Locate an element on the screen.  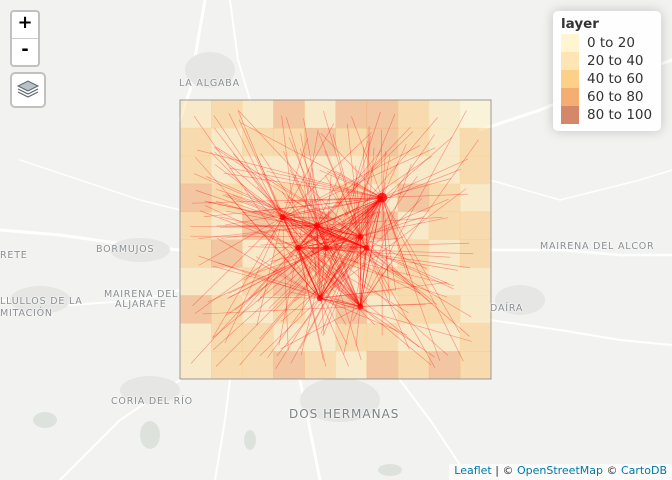
carto-link: CartoDB is located at coordinates (644, 470).